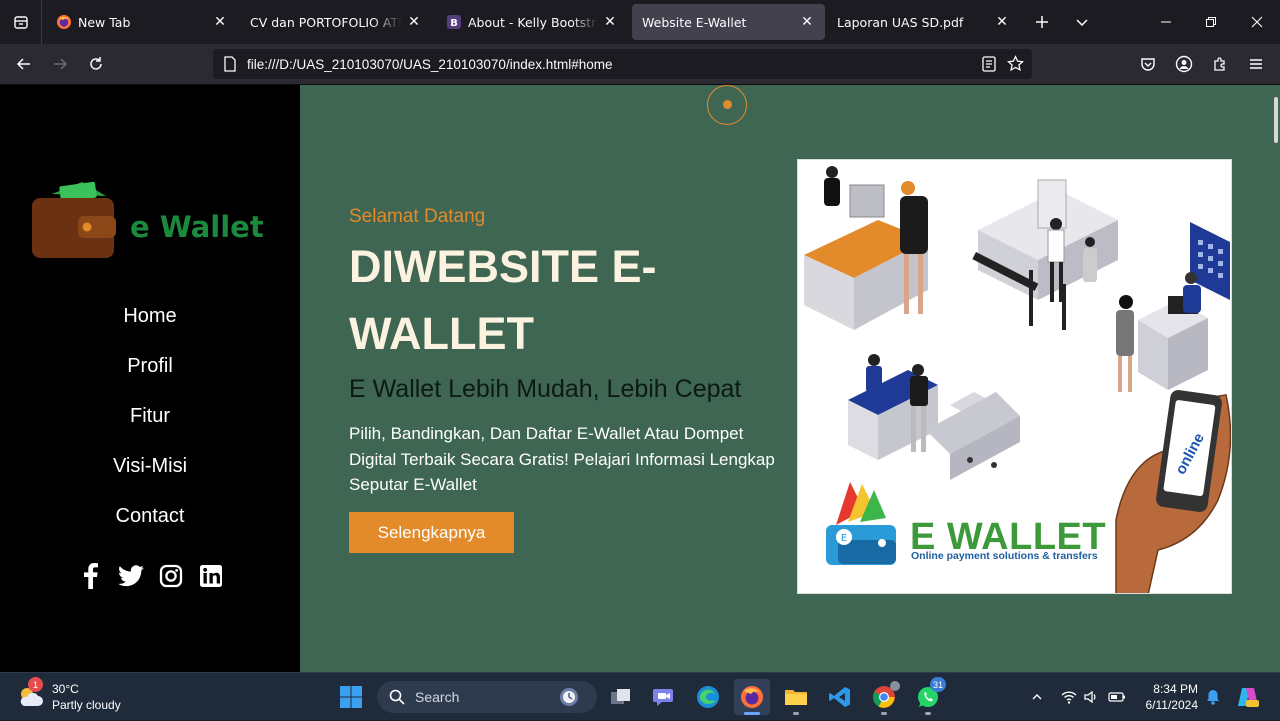 The height and width of the screenshot is (721, 1280). I want to click on wifi-icon, so click(1069, 697).